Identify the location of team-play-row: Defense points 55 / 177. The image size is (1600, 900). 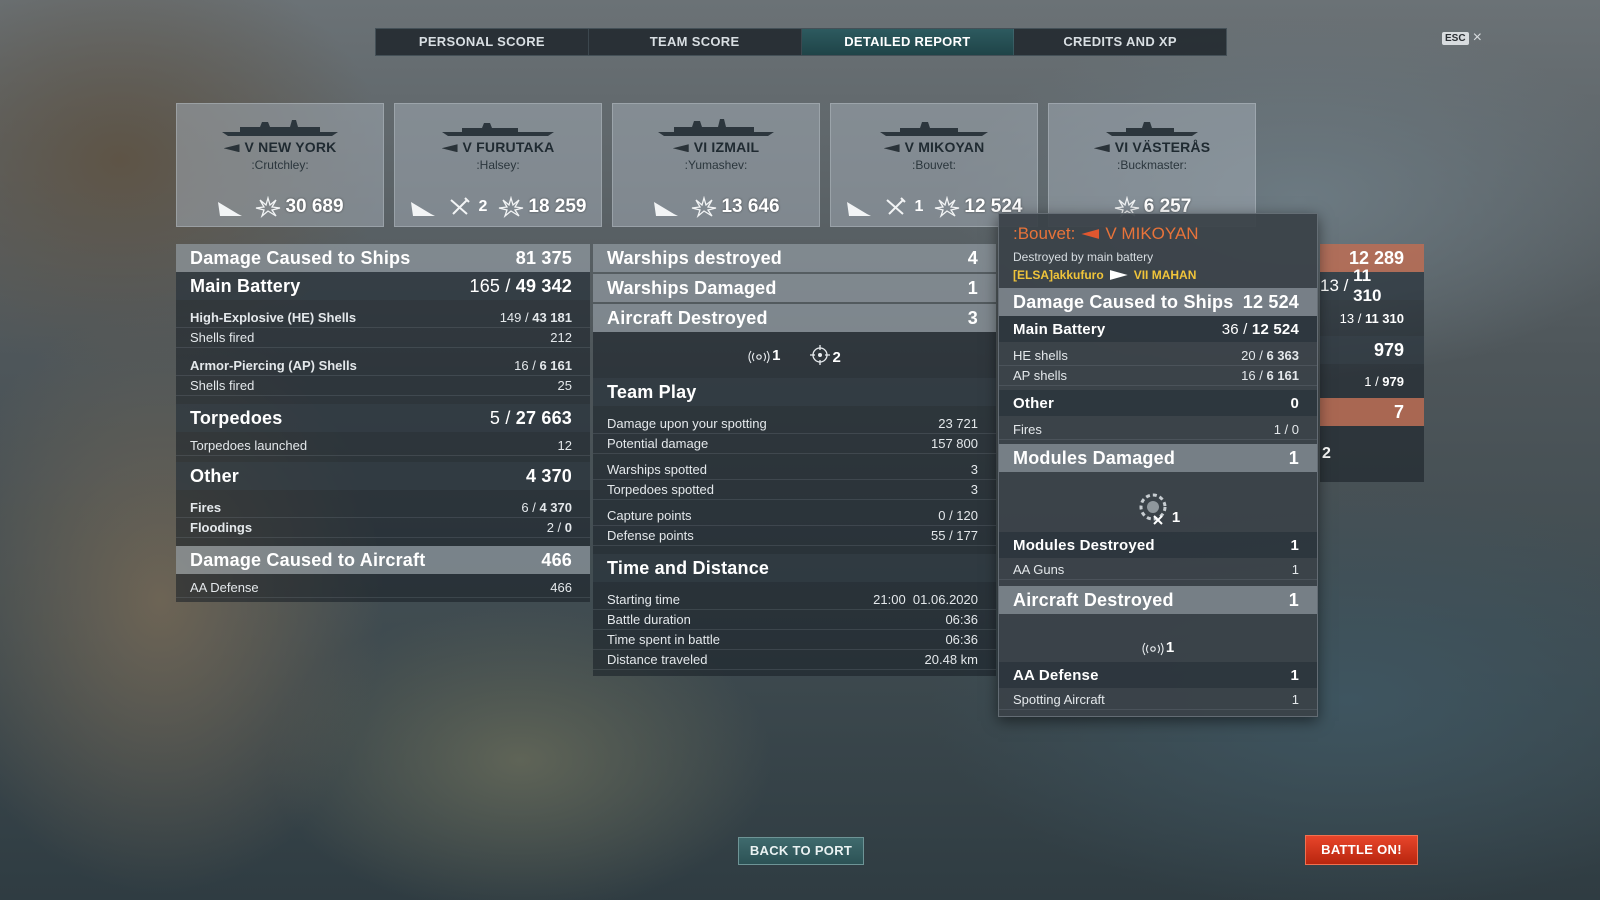
(794, 536).